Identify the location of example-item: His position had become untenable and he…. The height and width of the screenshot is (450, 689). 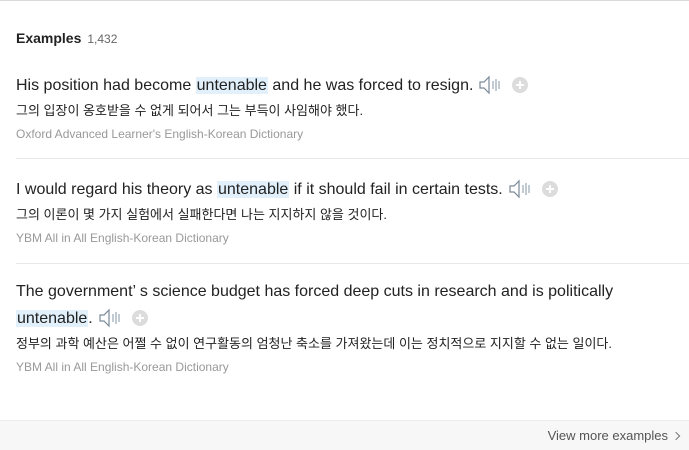
(352, 106).